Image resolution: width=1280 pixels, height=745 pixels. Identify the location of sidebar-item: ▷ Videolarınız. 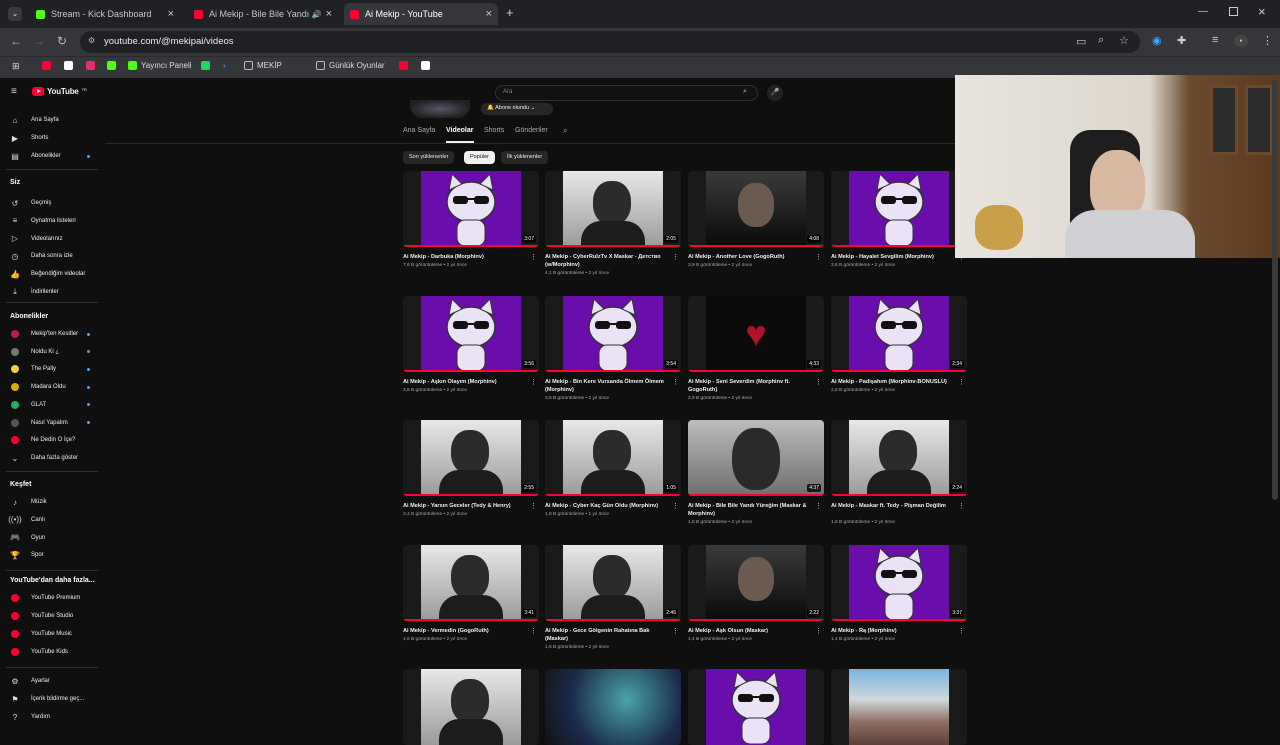
(50, 239).